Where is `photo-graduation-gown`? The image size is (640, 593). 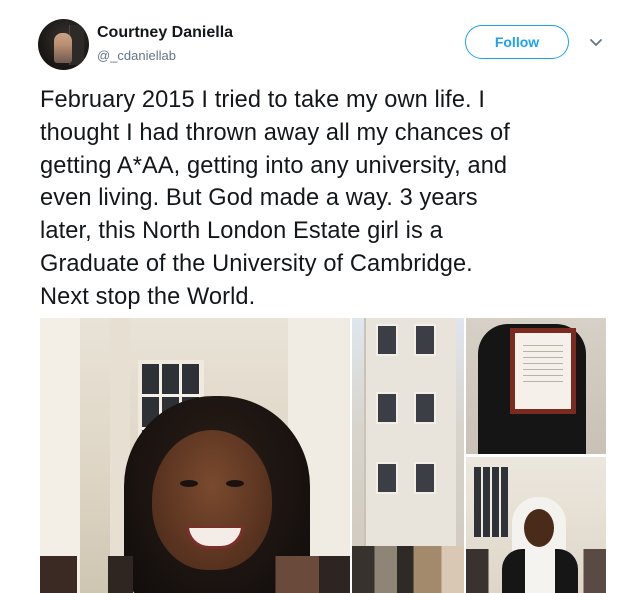
photo-graduation-gown is located at coordinates (536, 525).